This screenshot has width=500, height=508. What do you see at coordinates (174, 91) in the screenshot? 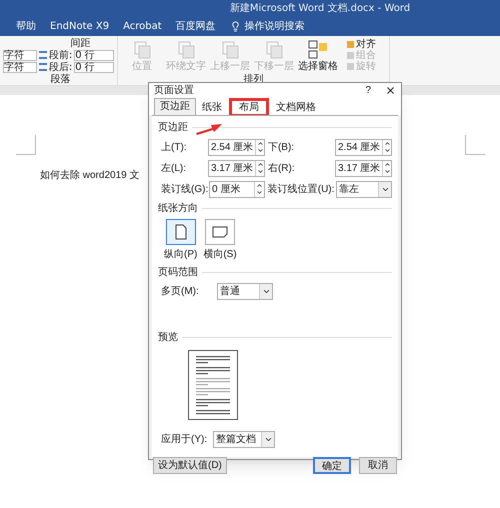
I see `dialog-title: 页面设置` at bounding box center [174, 91].